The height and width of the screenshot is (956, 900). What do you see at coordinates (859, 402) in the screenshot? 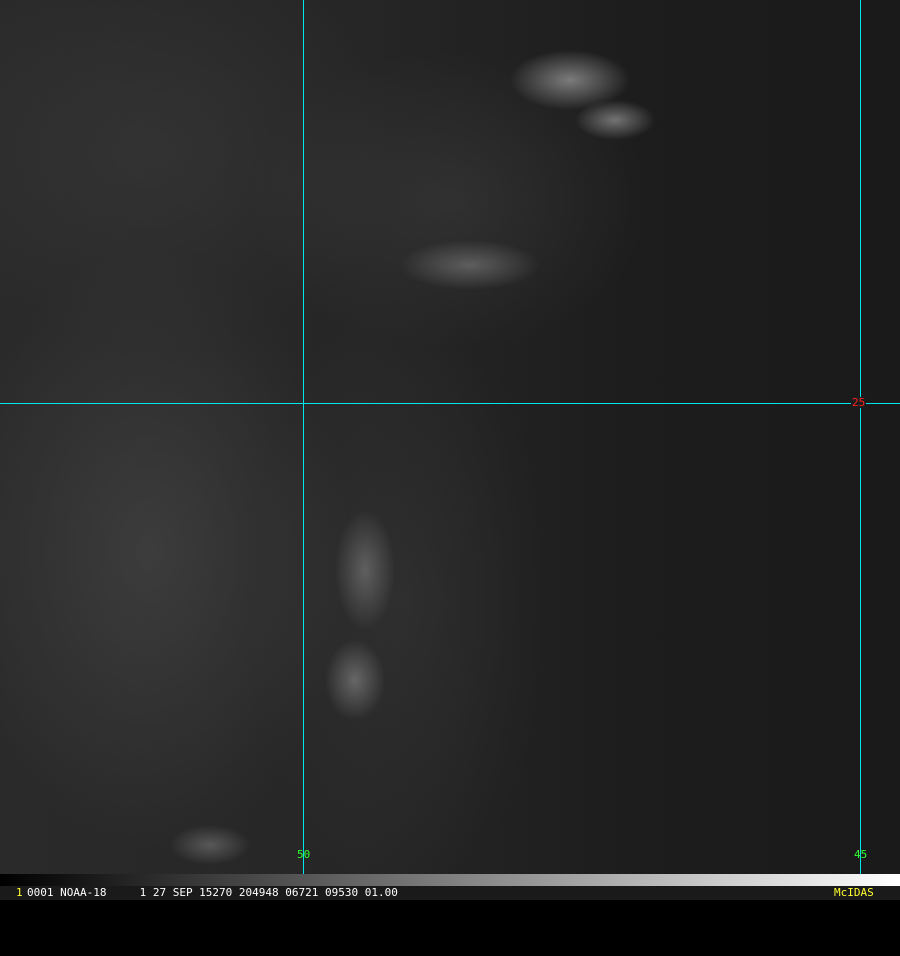
I see `latitude-label: 25` at bounding box center [859, 402].